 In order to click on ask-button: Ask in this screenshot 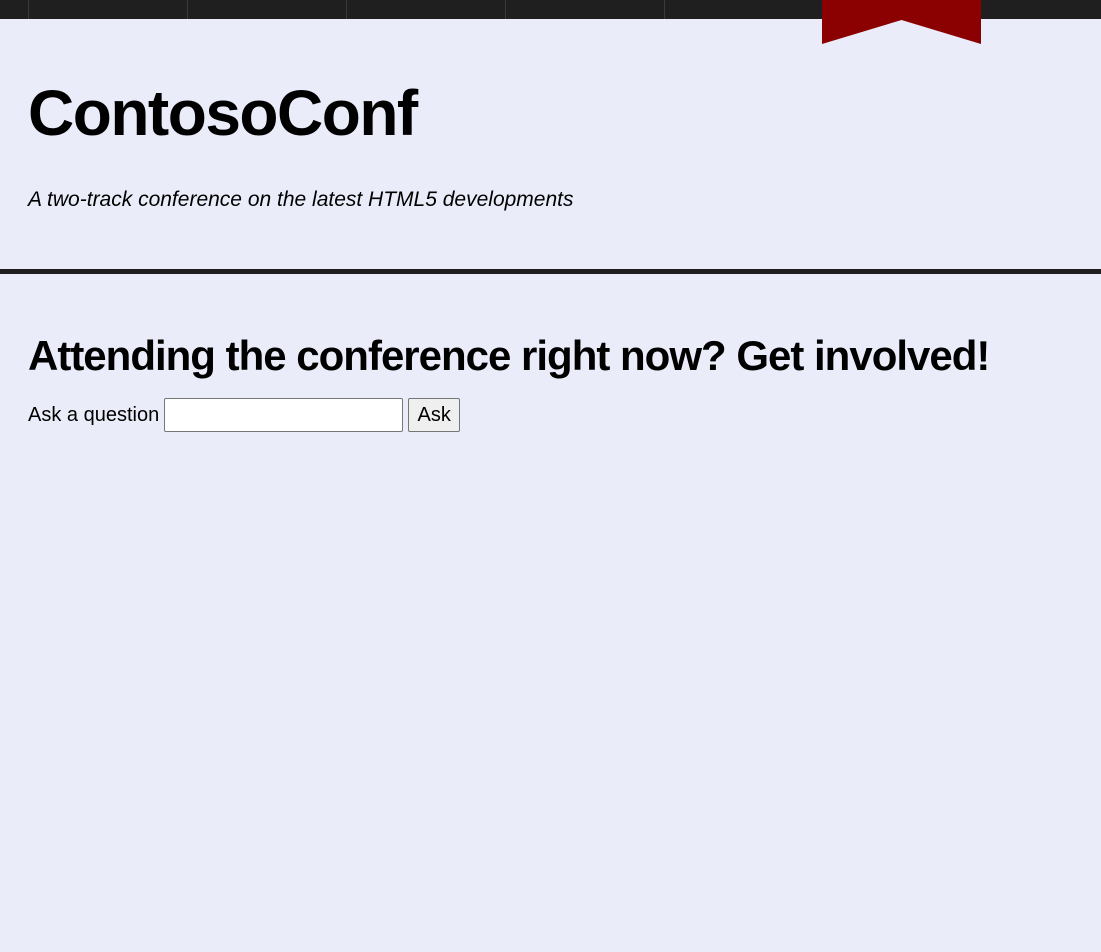, I will do `click(434, 415)`.